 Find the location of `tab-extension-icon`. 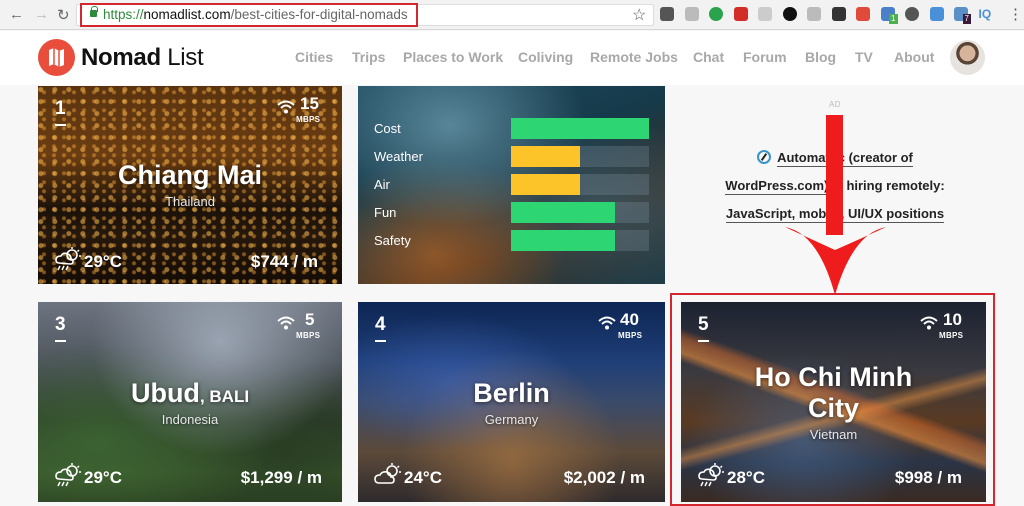

tab-extension-icon is located at coordinates (936, 14).